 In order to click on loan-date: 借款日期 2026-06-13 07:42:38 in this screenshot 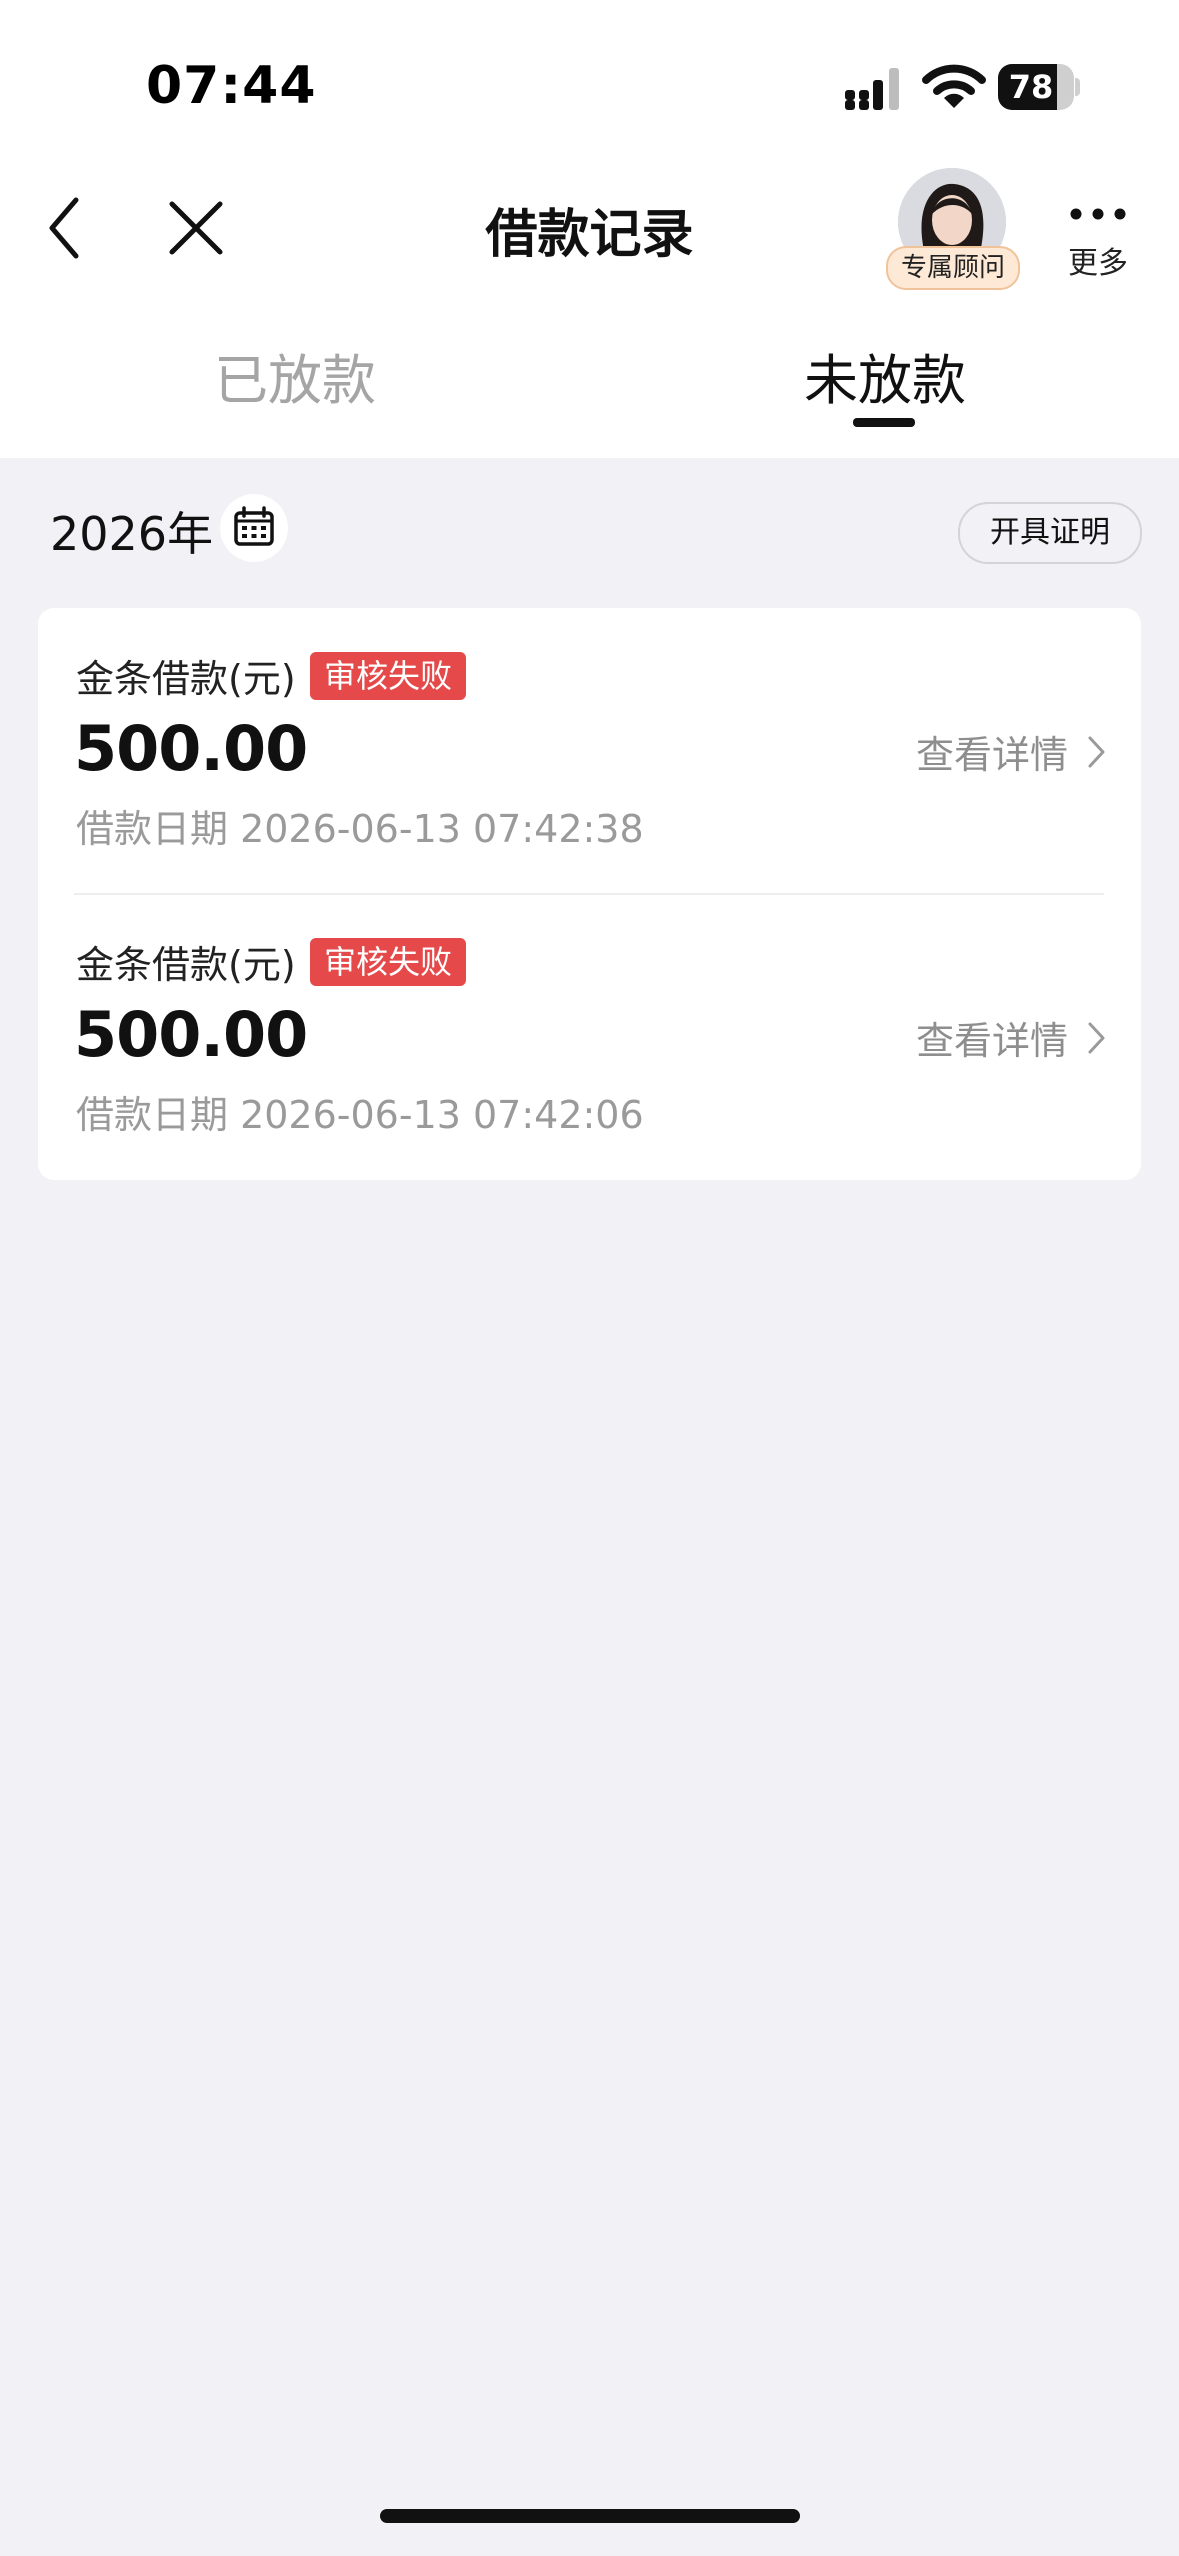, I will do `click(360, 829)`.